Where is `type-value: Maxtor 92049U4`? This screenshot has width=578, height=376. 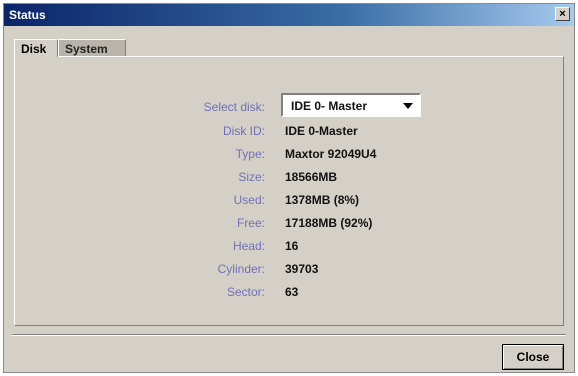 type-value: Maxtor 92049U4 is located at coordinates (331, 154).